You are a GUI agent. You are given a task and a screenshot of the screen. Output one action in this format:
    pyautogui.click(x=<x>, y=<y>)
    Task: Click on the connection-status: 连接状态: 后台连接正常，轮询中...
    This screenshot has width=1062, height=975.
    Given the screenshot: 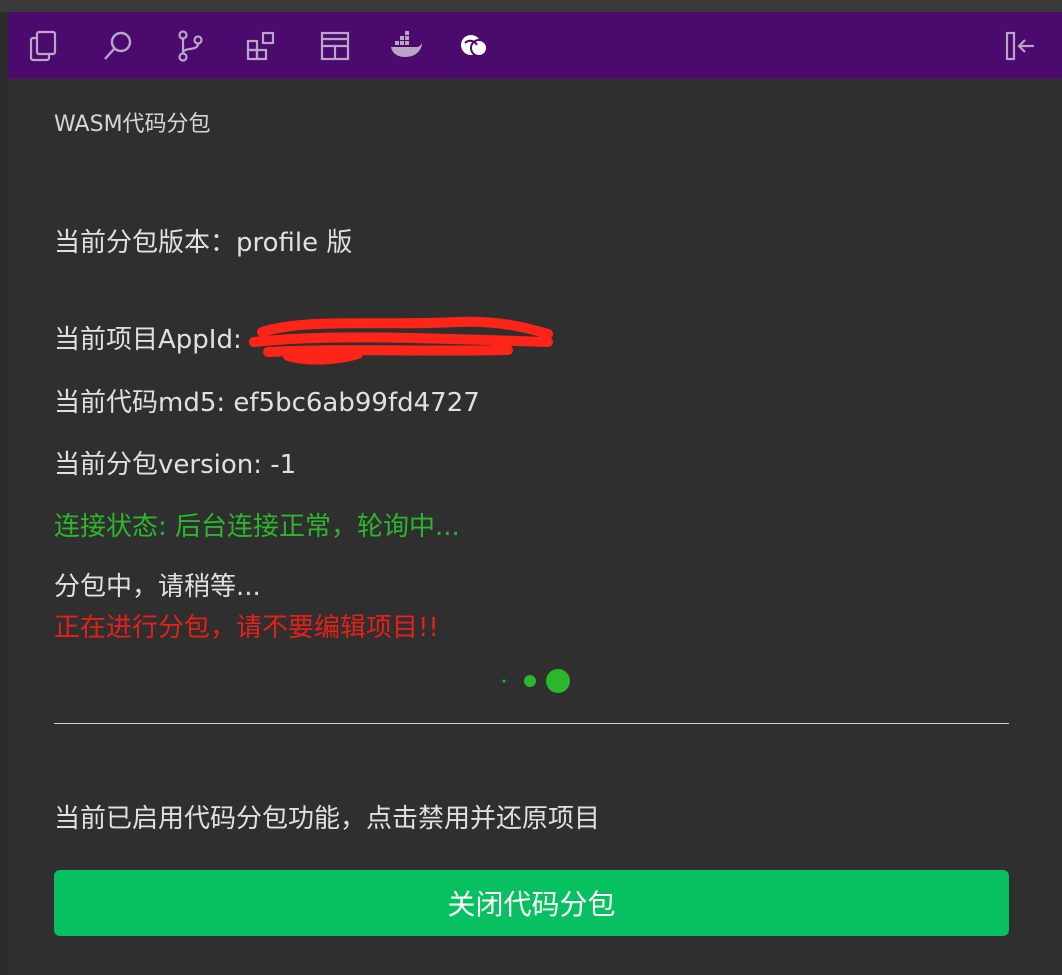 What is the action you would take?
    pyautogui.click(x=257, y=527)
    